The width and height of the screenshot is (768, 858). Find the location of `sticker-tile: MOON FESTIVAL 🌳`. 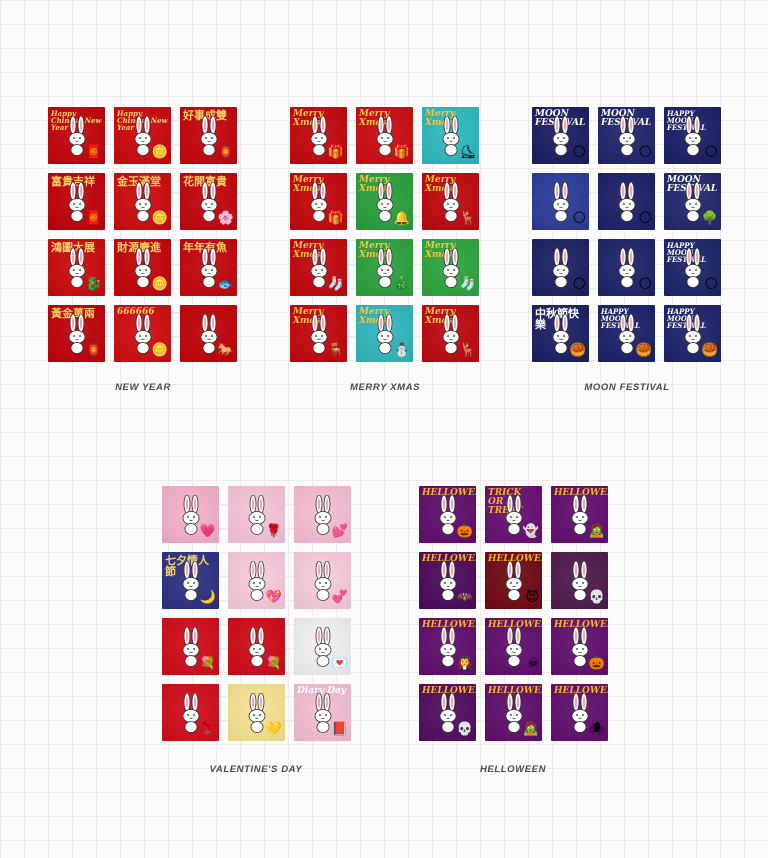

sticker-tile: MOON FESTIVAL 🌳 is located at coordinates (692, 201).